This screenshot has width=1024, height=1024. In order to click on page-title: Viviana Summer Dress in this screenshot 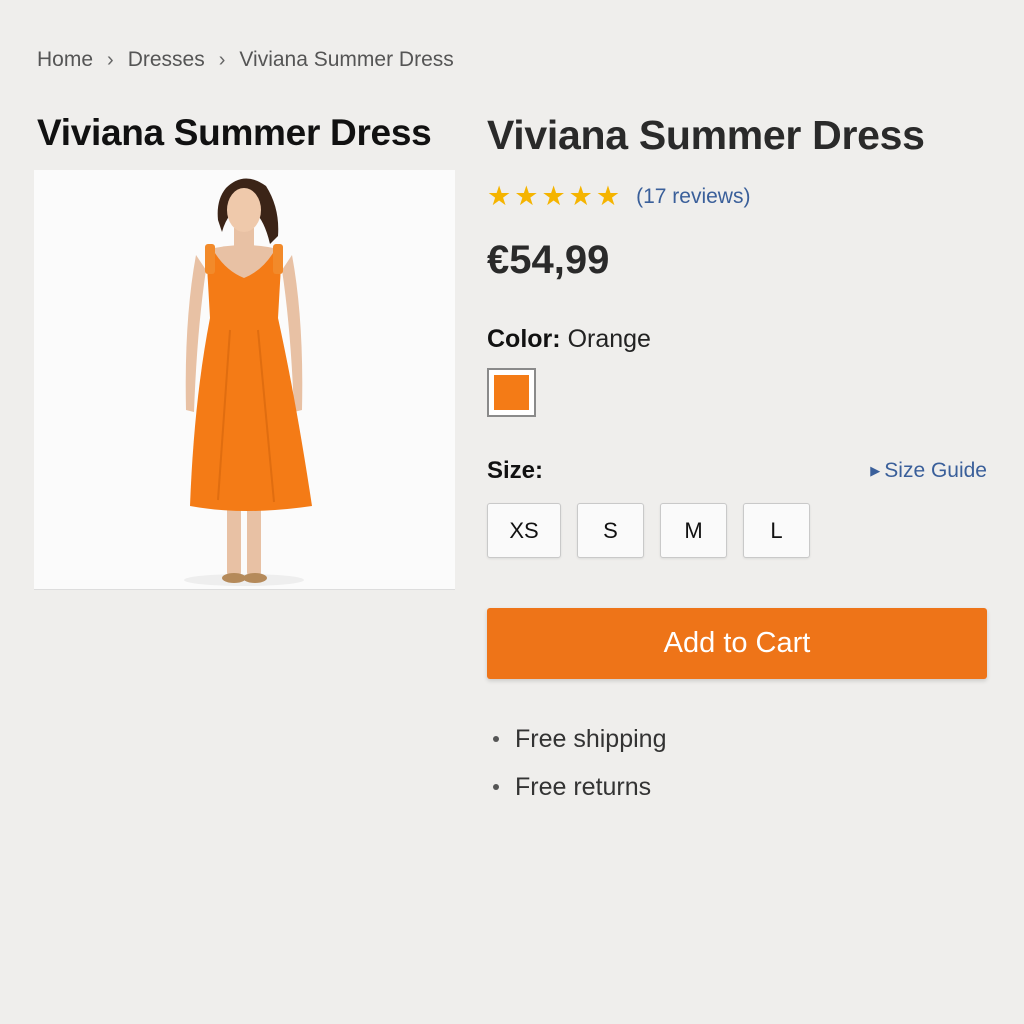, I will do `click(706, 135)`.